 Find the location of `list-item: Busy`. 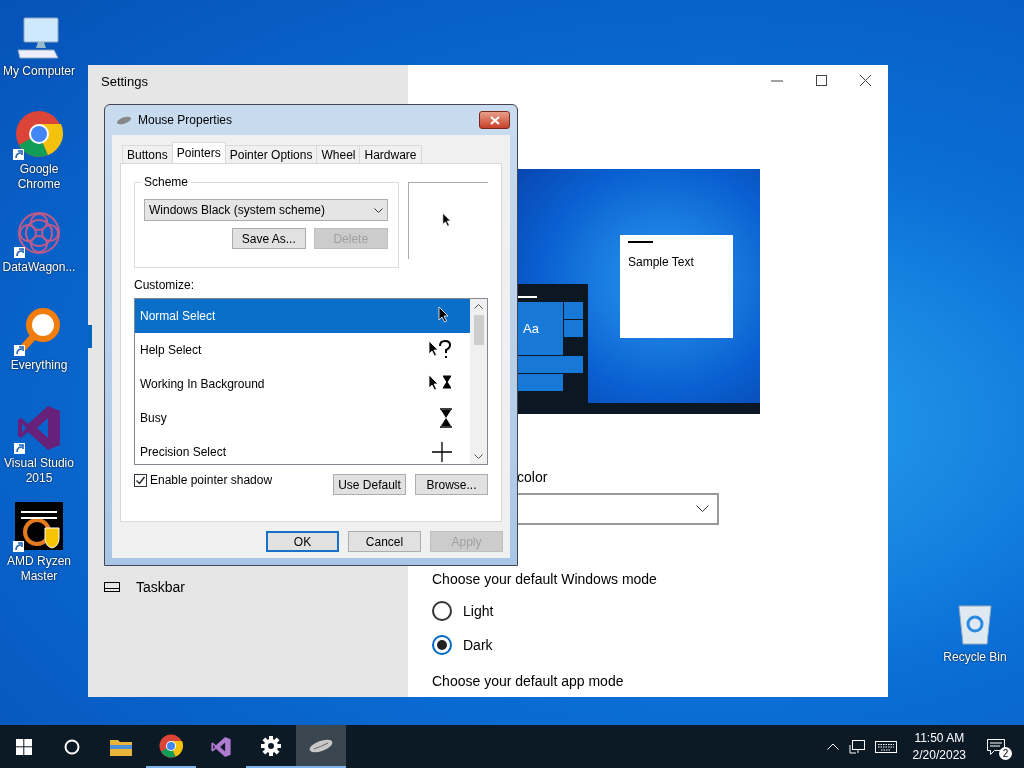

list-item: Busy is located at coordinates (302, 418).